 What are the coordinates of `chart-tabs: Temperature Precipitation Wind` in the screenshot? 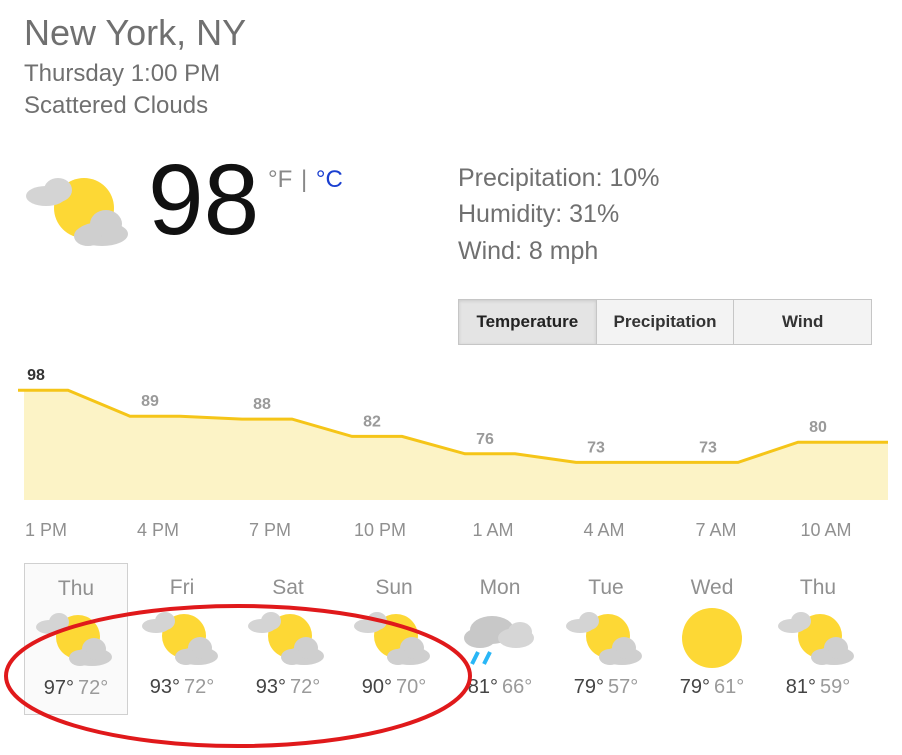 It's located at (665, 322).